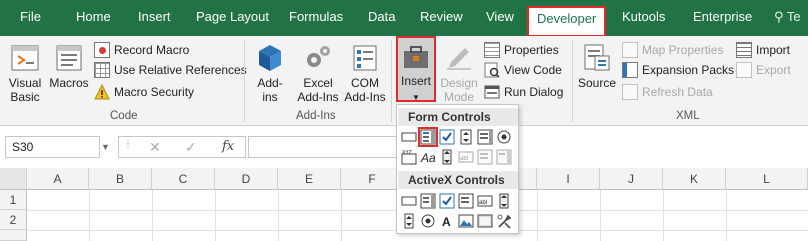  Describe the element at coordinates (30, 16) in the screenshot. I see `tab-file: File` at that location.